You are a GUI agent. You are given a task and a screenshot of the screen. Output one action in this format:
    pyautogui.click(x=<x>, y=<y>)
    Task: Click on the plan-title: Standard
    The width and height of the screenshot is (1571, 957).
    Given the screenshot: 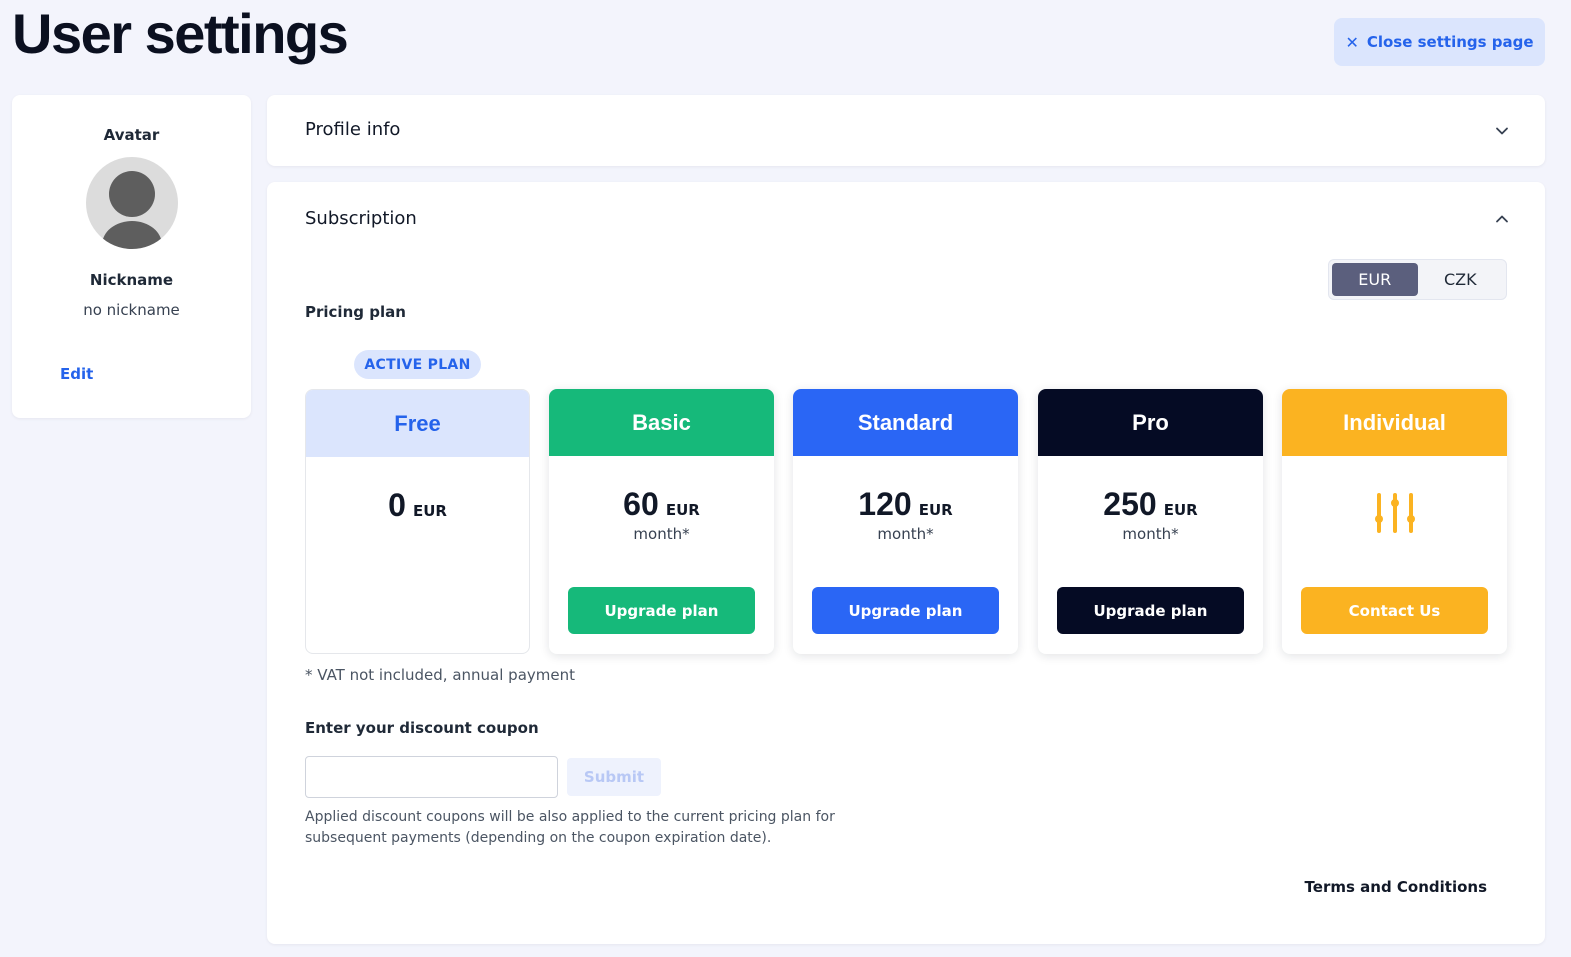 What is the action you would take?
    pyautogui.click(x=905, y=422)
    